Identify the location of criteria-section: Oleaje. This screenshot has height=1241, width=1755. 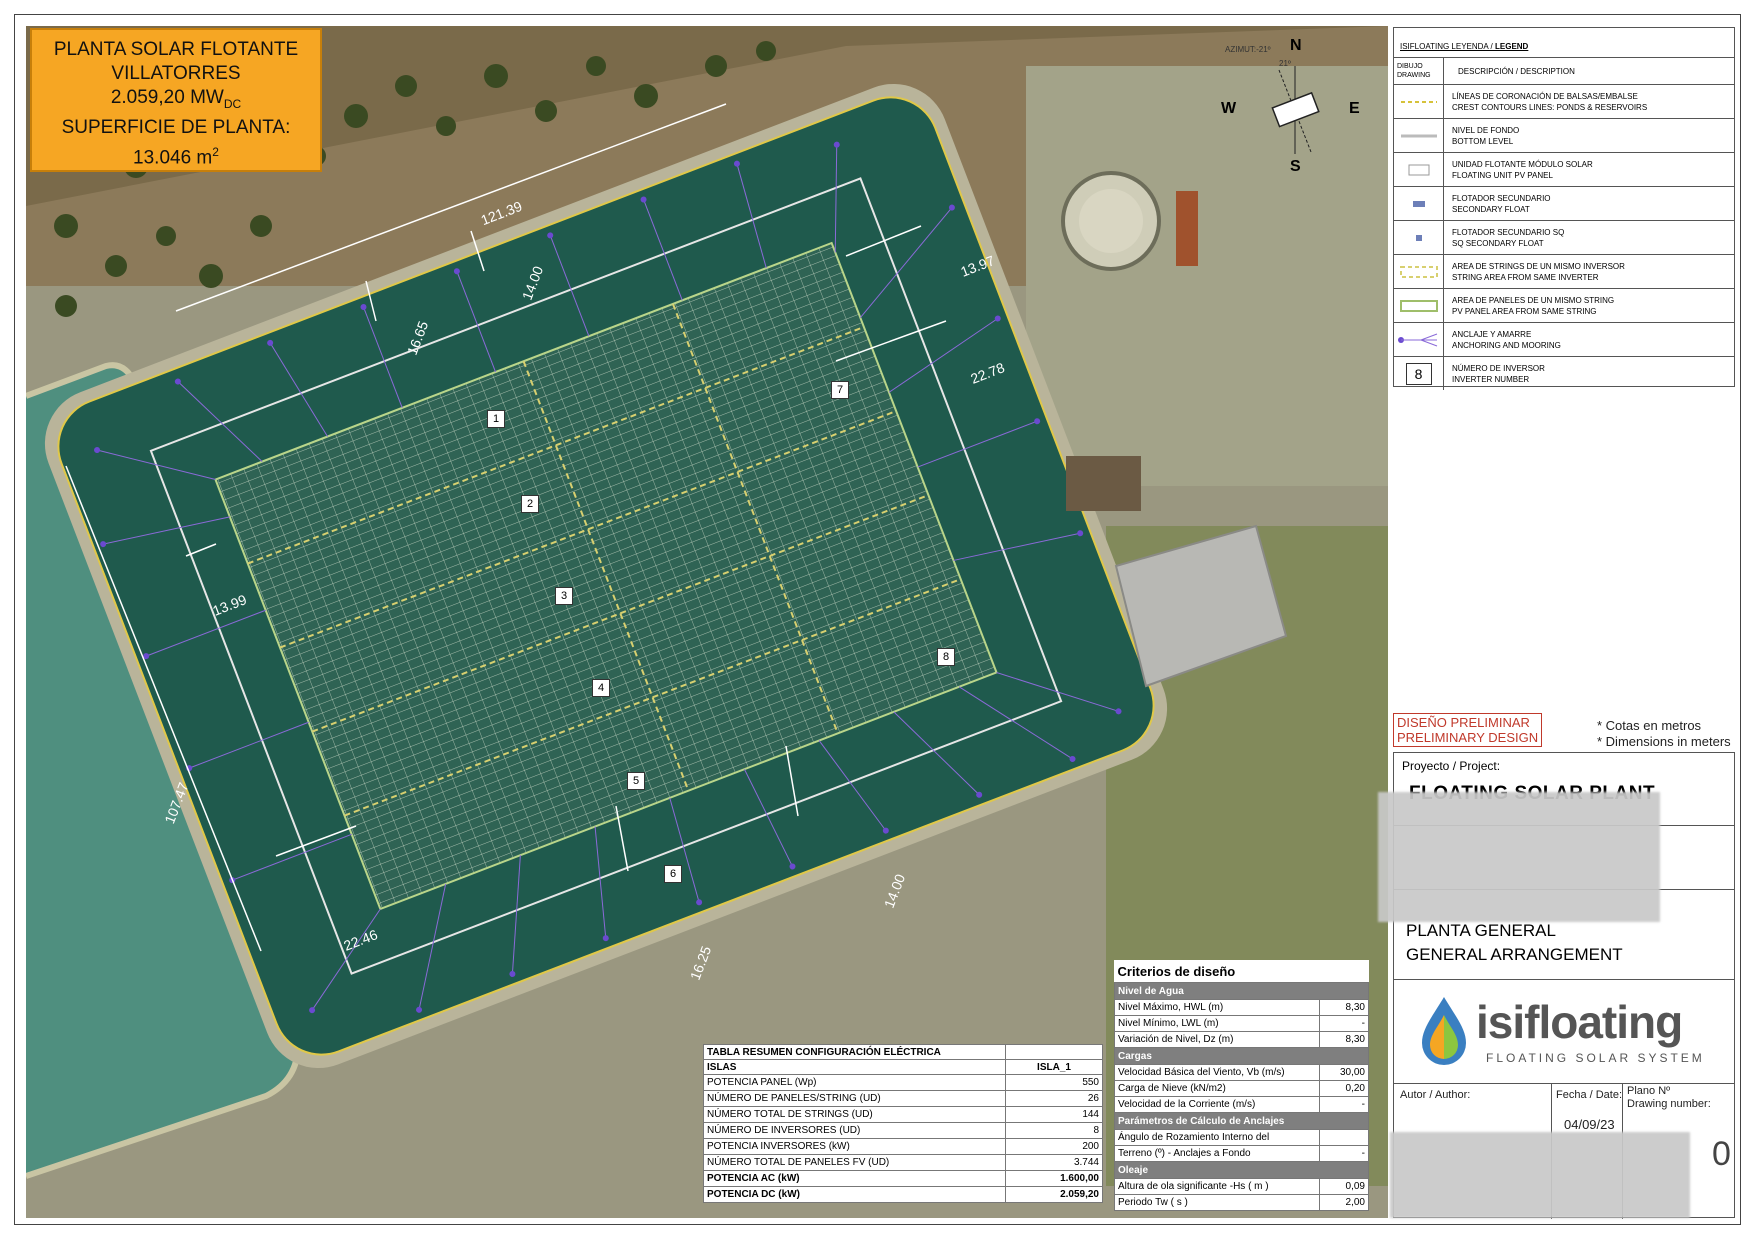
(1241, 1170).